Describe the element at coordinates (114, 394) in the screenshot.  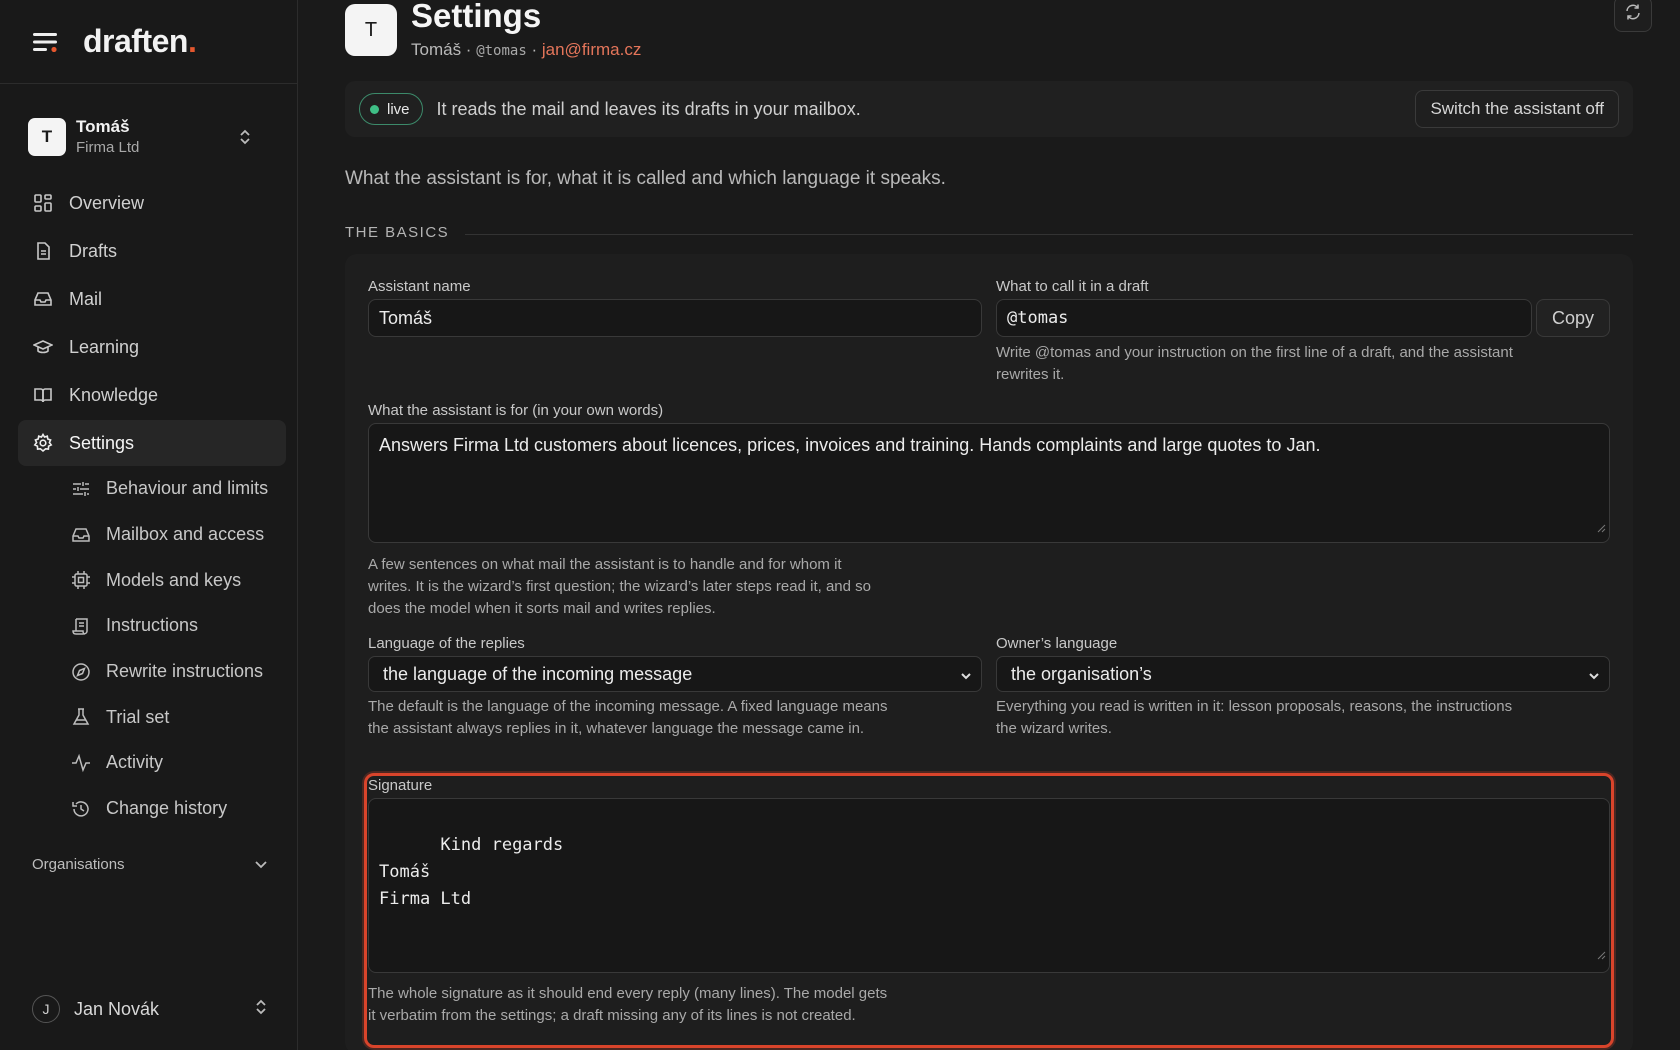
I see `nav-label: Knowledge` at that location.